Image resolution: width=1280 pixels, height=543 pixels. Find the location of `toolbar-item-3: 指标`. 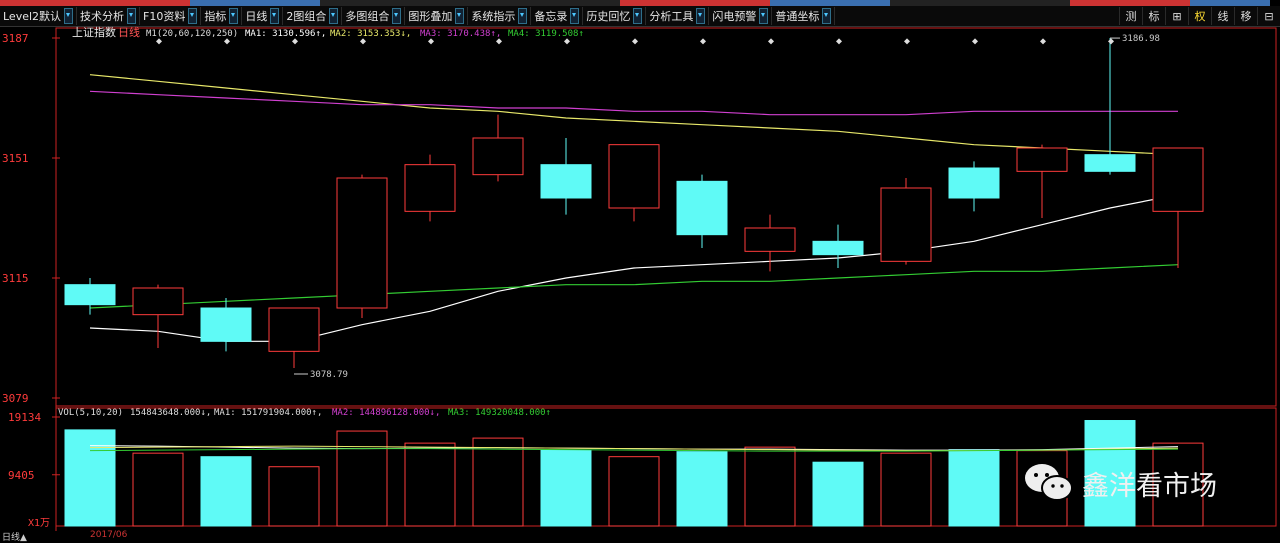

toolbar-item-3: 指标 is located at coordinates (222, 16).